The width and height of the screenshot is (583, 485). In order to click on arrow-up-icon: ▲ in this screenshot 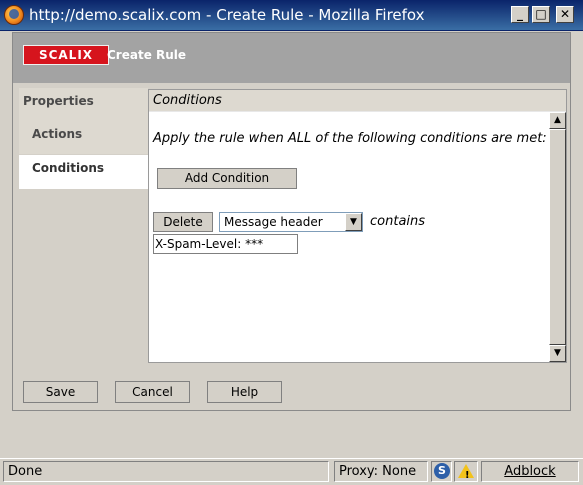, I will do `click(557, 120)`.